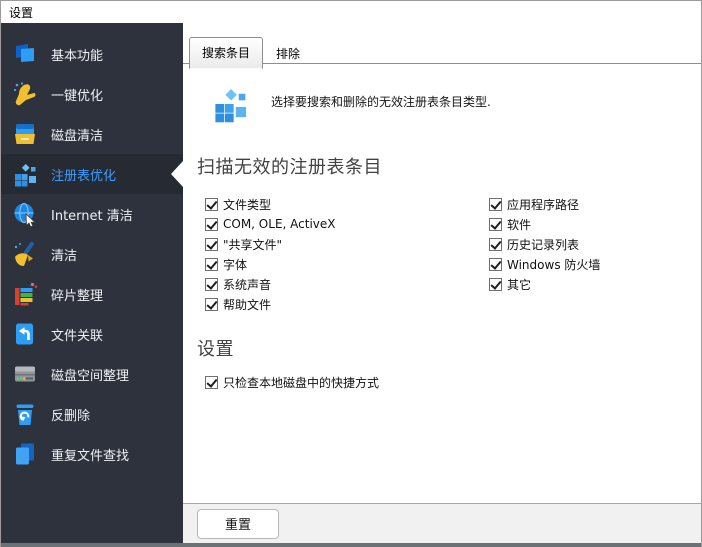 Image resolution: width=702 pixels, height=547 pixels. I want to click on checkbox-label: "共享文件", so click(253, 244).